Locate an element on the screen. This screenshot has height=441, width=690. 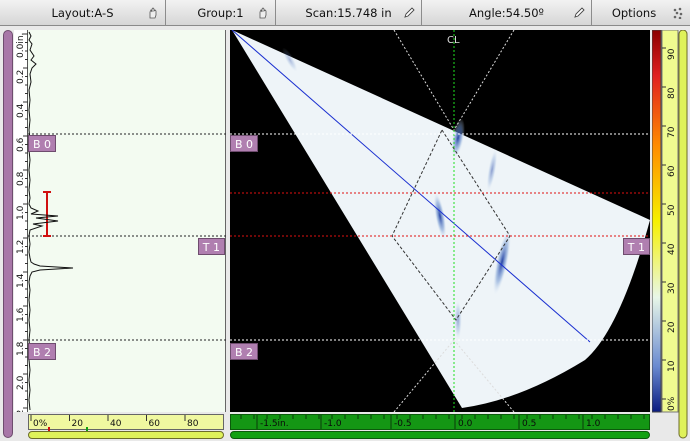
depth-tick-label: 1.6 is located at coordinates (21, 314).